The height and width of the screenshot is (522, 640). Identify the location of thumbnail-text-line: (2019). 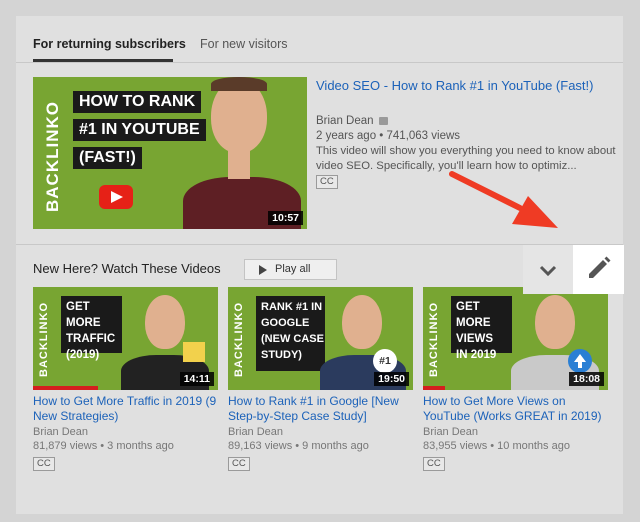
(83, 355).